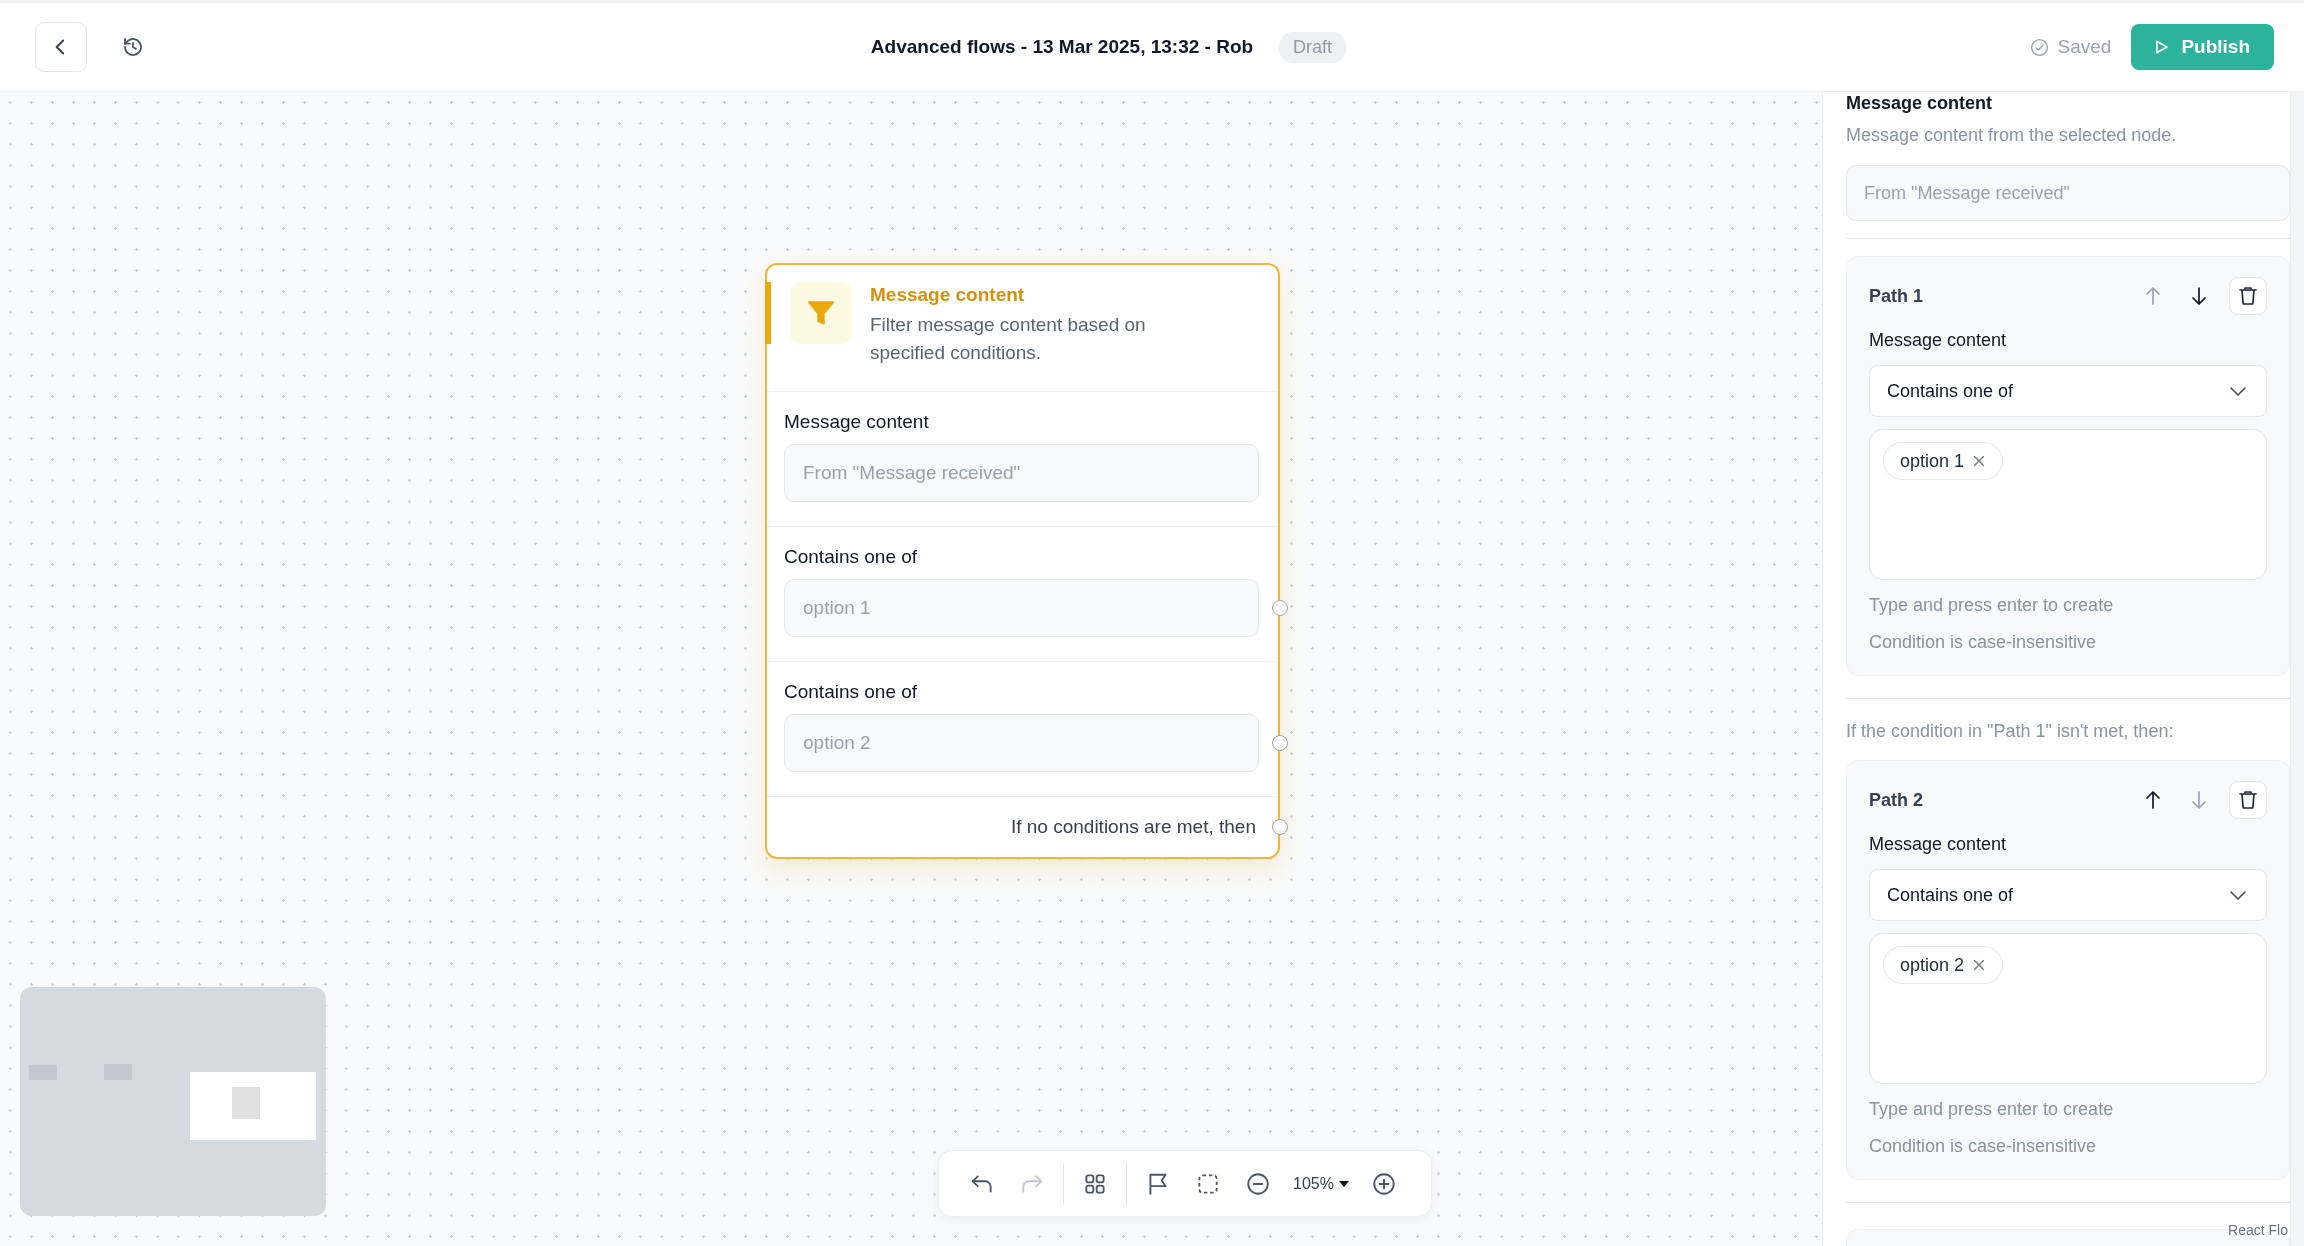 Image resolution: width=2304 pixels, height=1246 pixels. I want to click on attribution-link: React Flo, so click(2258, 1230).